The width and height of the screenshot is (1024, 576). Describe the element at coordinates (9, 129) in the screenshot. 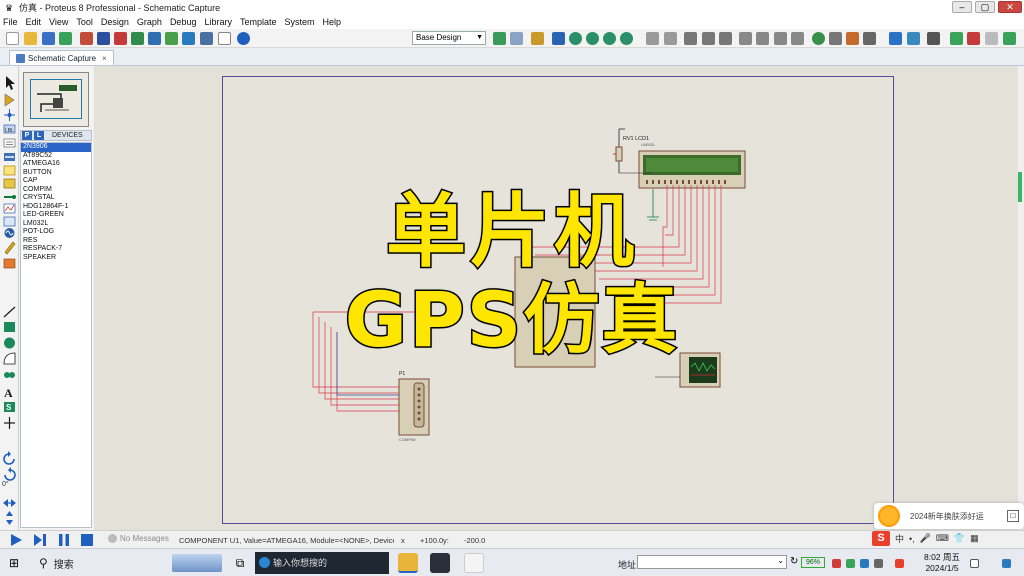

I see `wire-label-icon: LBL` at that location.